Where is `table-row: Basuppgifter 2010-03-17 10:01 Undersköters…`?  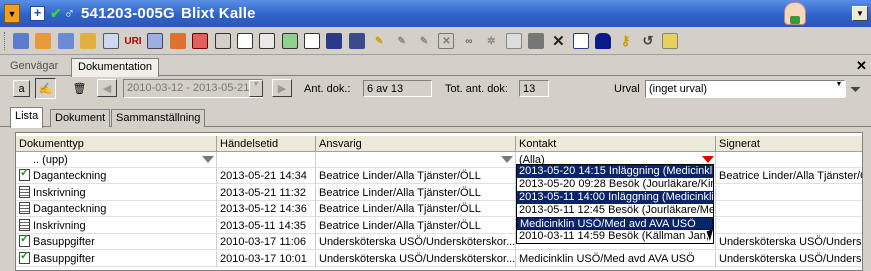 table-row: Basuppgifter 2010-03-17 10:01 Undersköters… is located at coordinates (439, 259).